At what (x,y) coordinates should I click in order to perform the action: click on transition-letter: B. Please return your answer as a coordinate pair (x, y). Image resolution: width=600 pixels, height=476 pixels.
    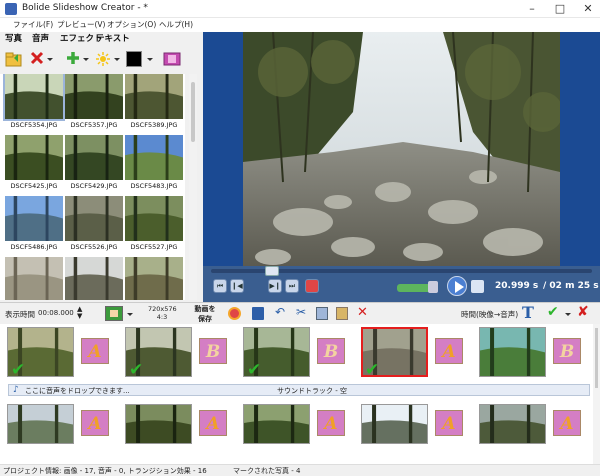
    Looking at the image, I should click on (567, 352).